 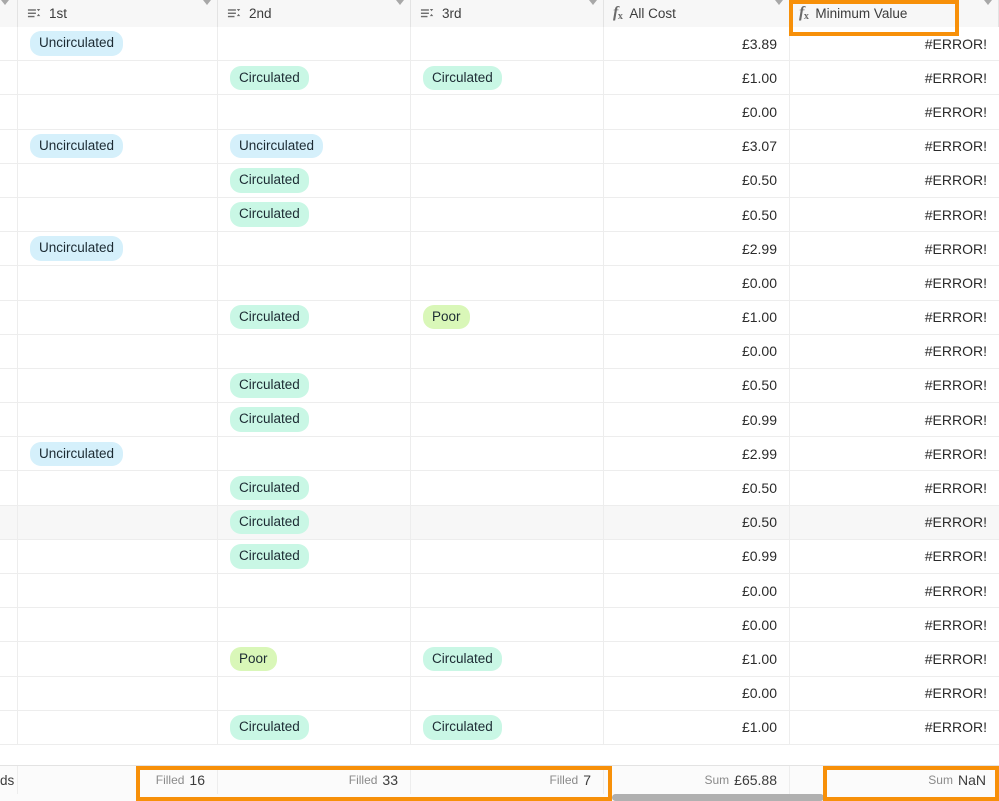 I want to click on cell-third: Poor, so click(x=507, y=317).